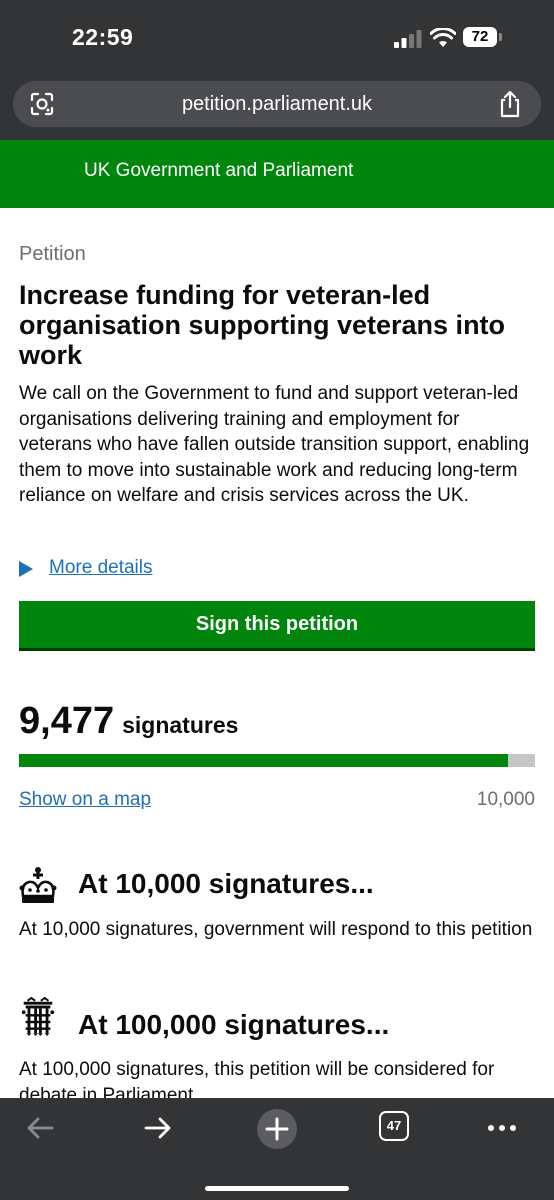 This screenshot has width=554, height=1200. I want to click on sign-petition-button: Sign this petition, so click(277, 626).